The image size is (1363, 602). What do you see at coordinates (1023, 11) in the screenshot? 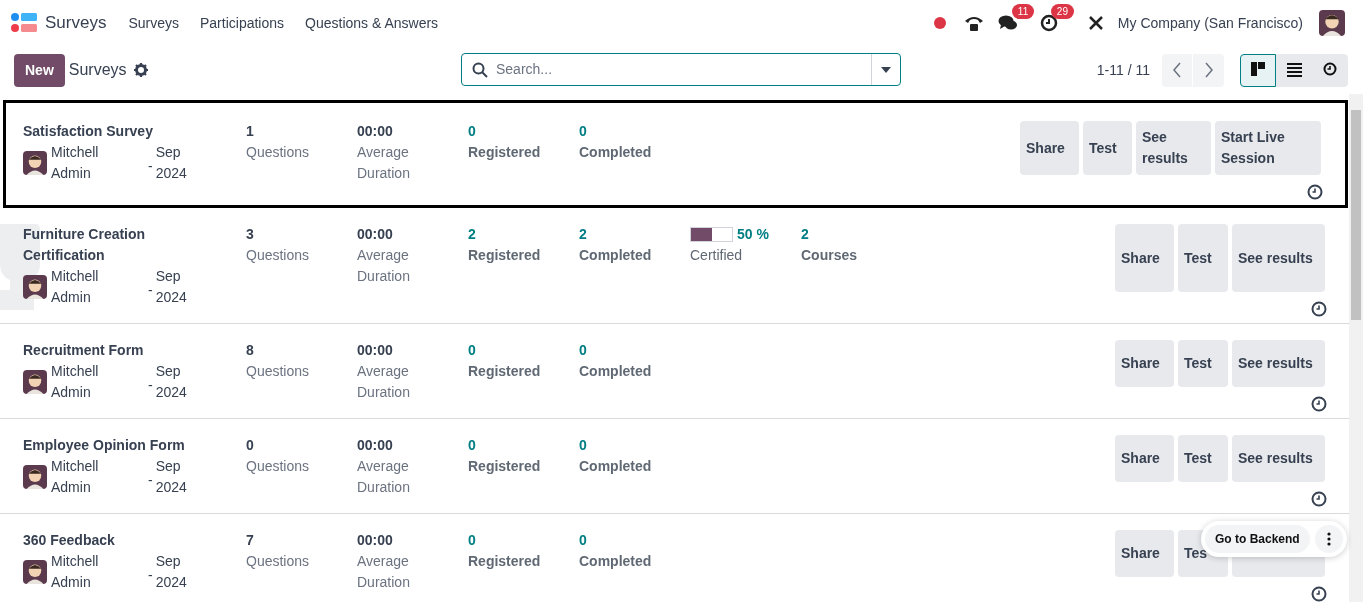
I see `count-badge: 11` at bounding box center [1023, 11].